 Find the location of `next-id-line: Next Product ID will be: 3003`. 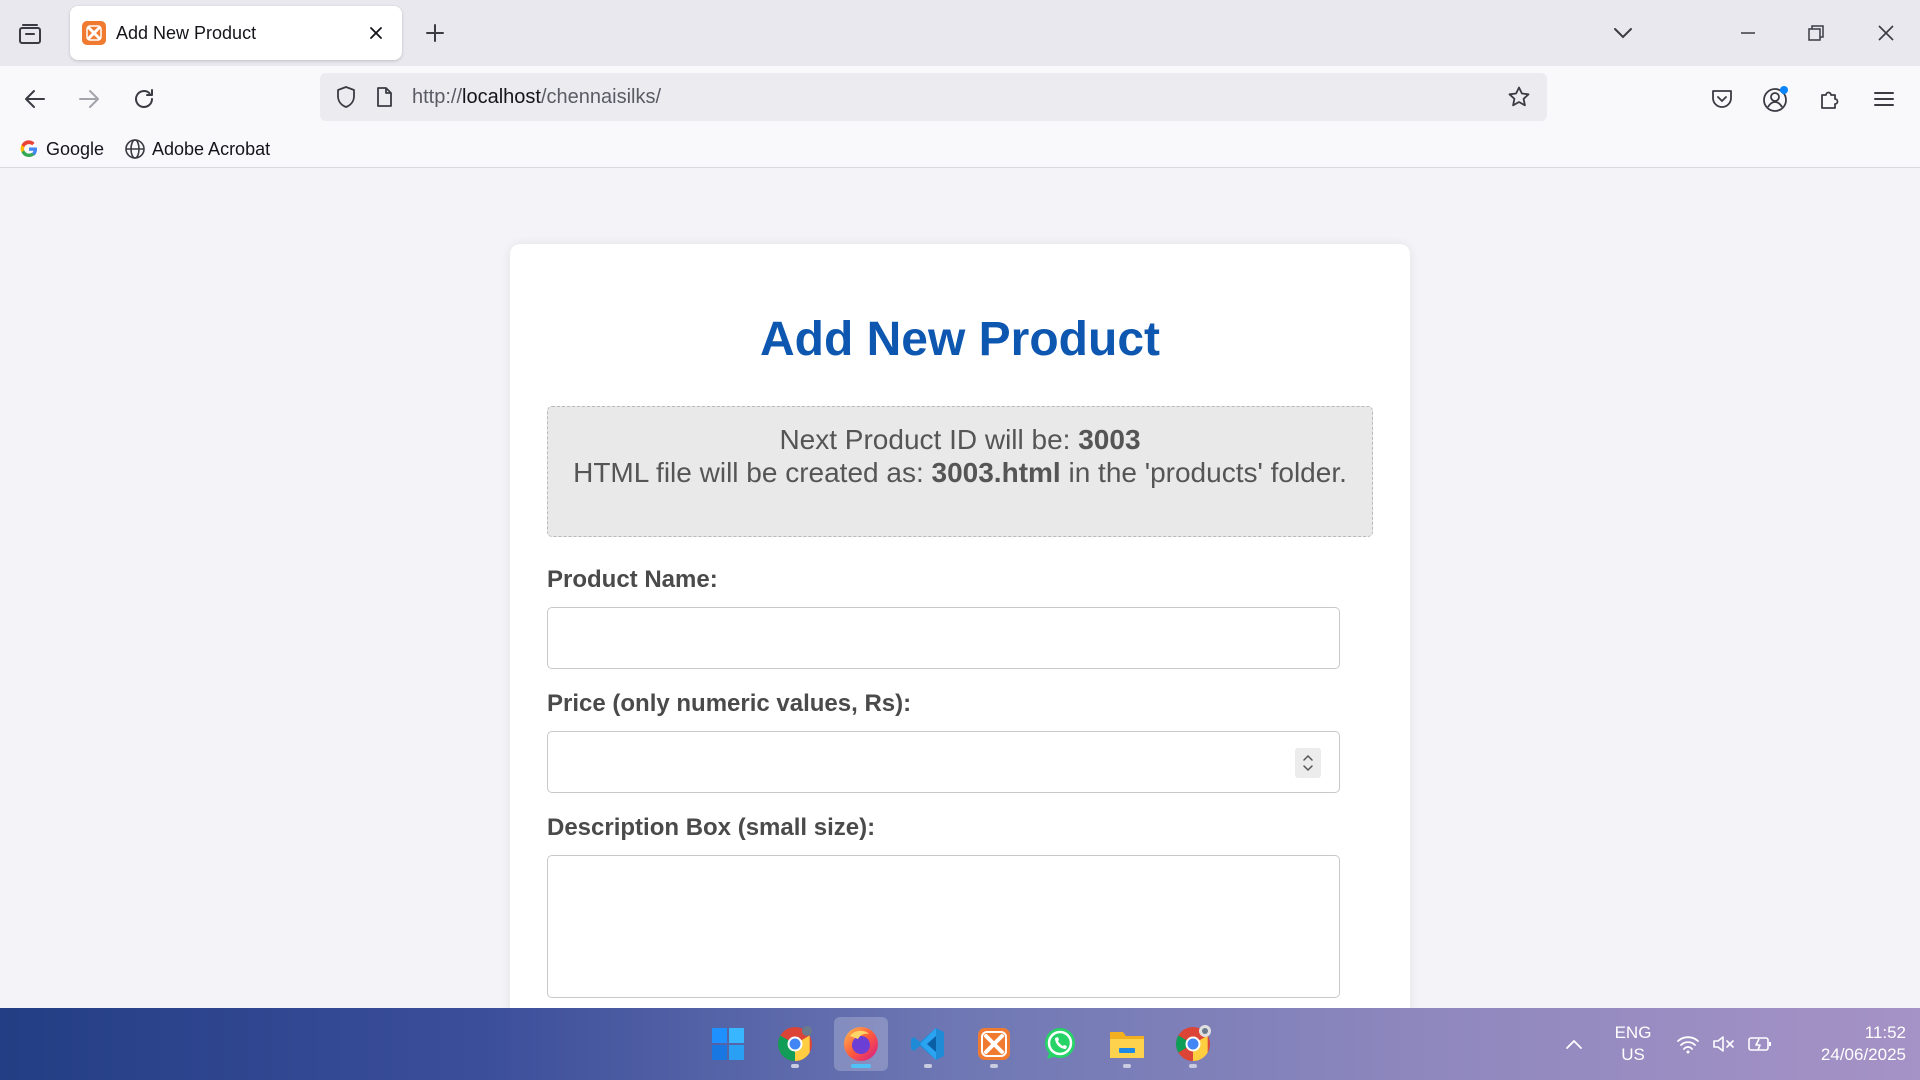

next-id-line: Next Product ID will be: 3003 is located at coordinates (960, 439).